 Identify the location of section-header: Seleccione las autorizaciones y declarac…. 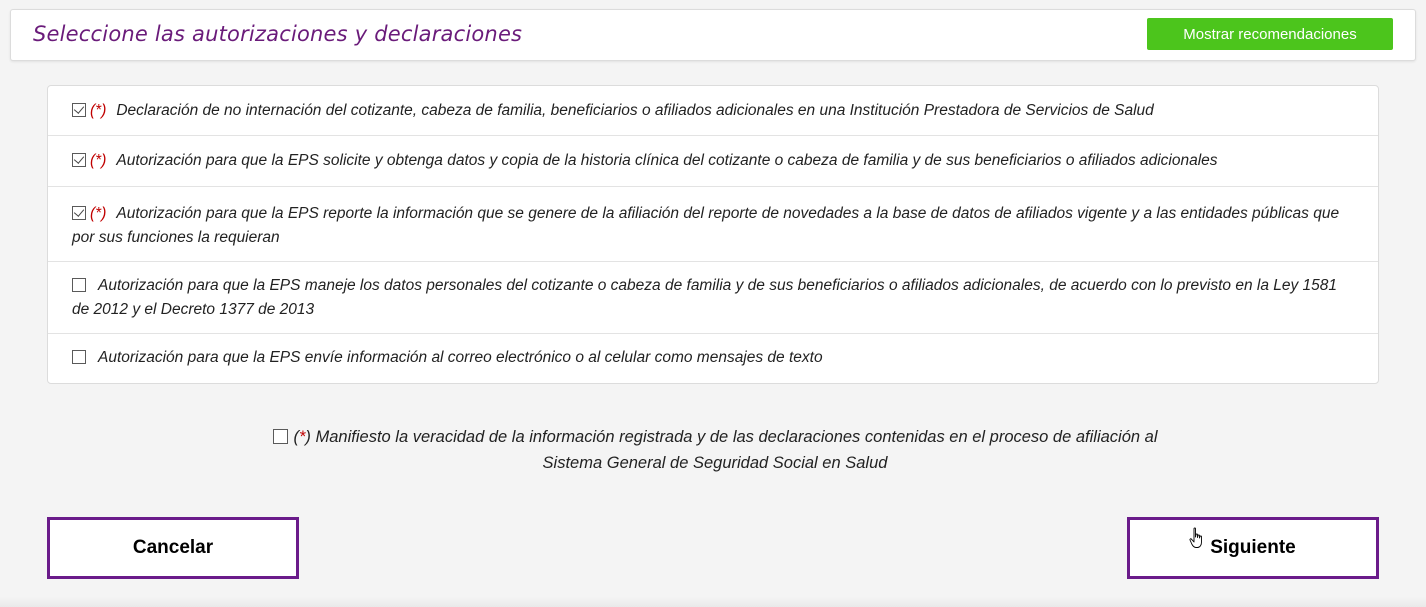
(713, 35).